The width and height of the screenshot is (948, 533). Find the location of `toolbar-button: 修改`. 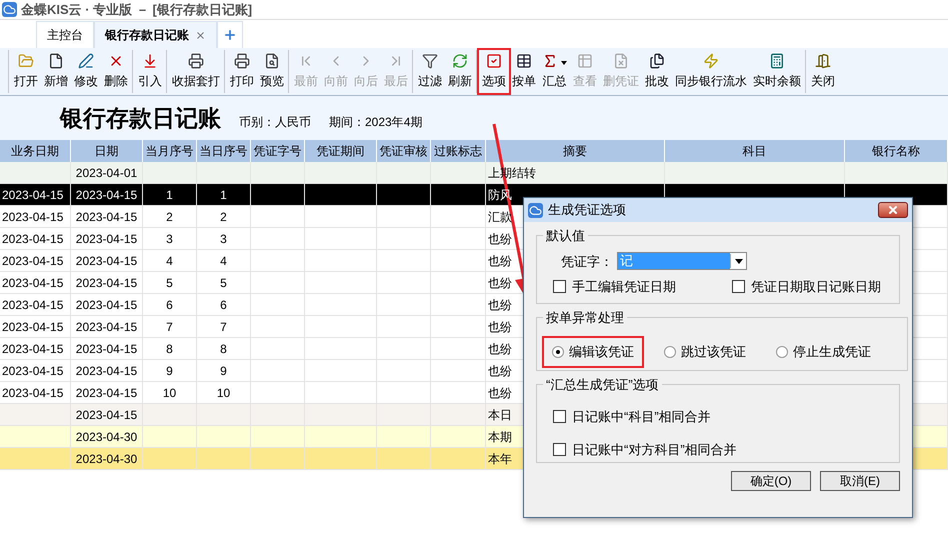

toolbar-button: 修改 is located at coordinates (86, 71).